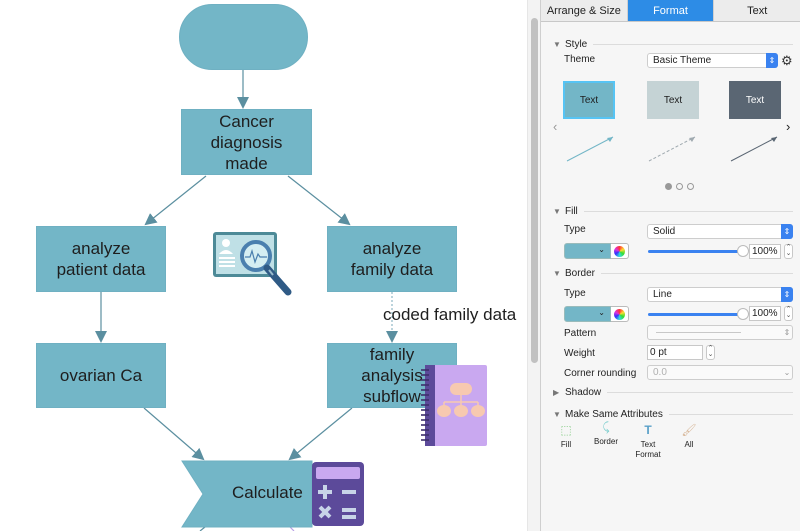  Describe the element at coordinates (449, 315) in the screenshot. I see `edge-label-coded-family-data: coded family data` at that location.